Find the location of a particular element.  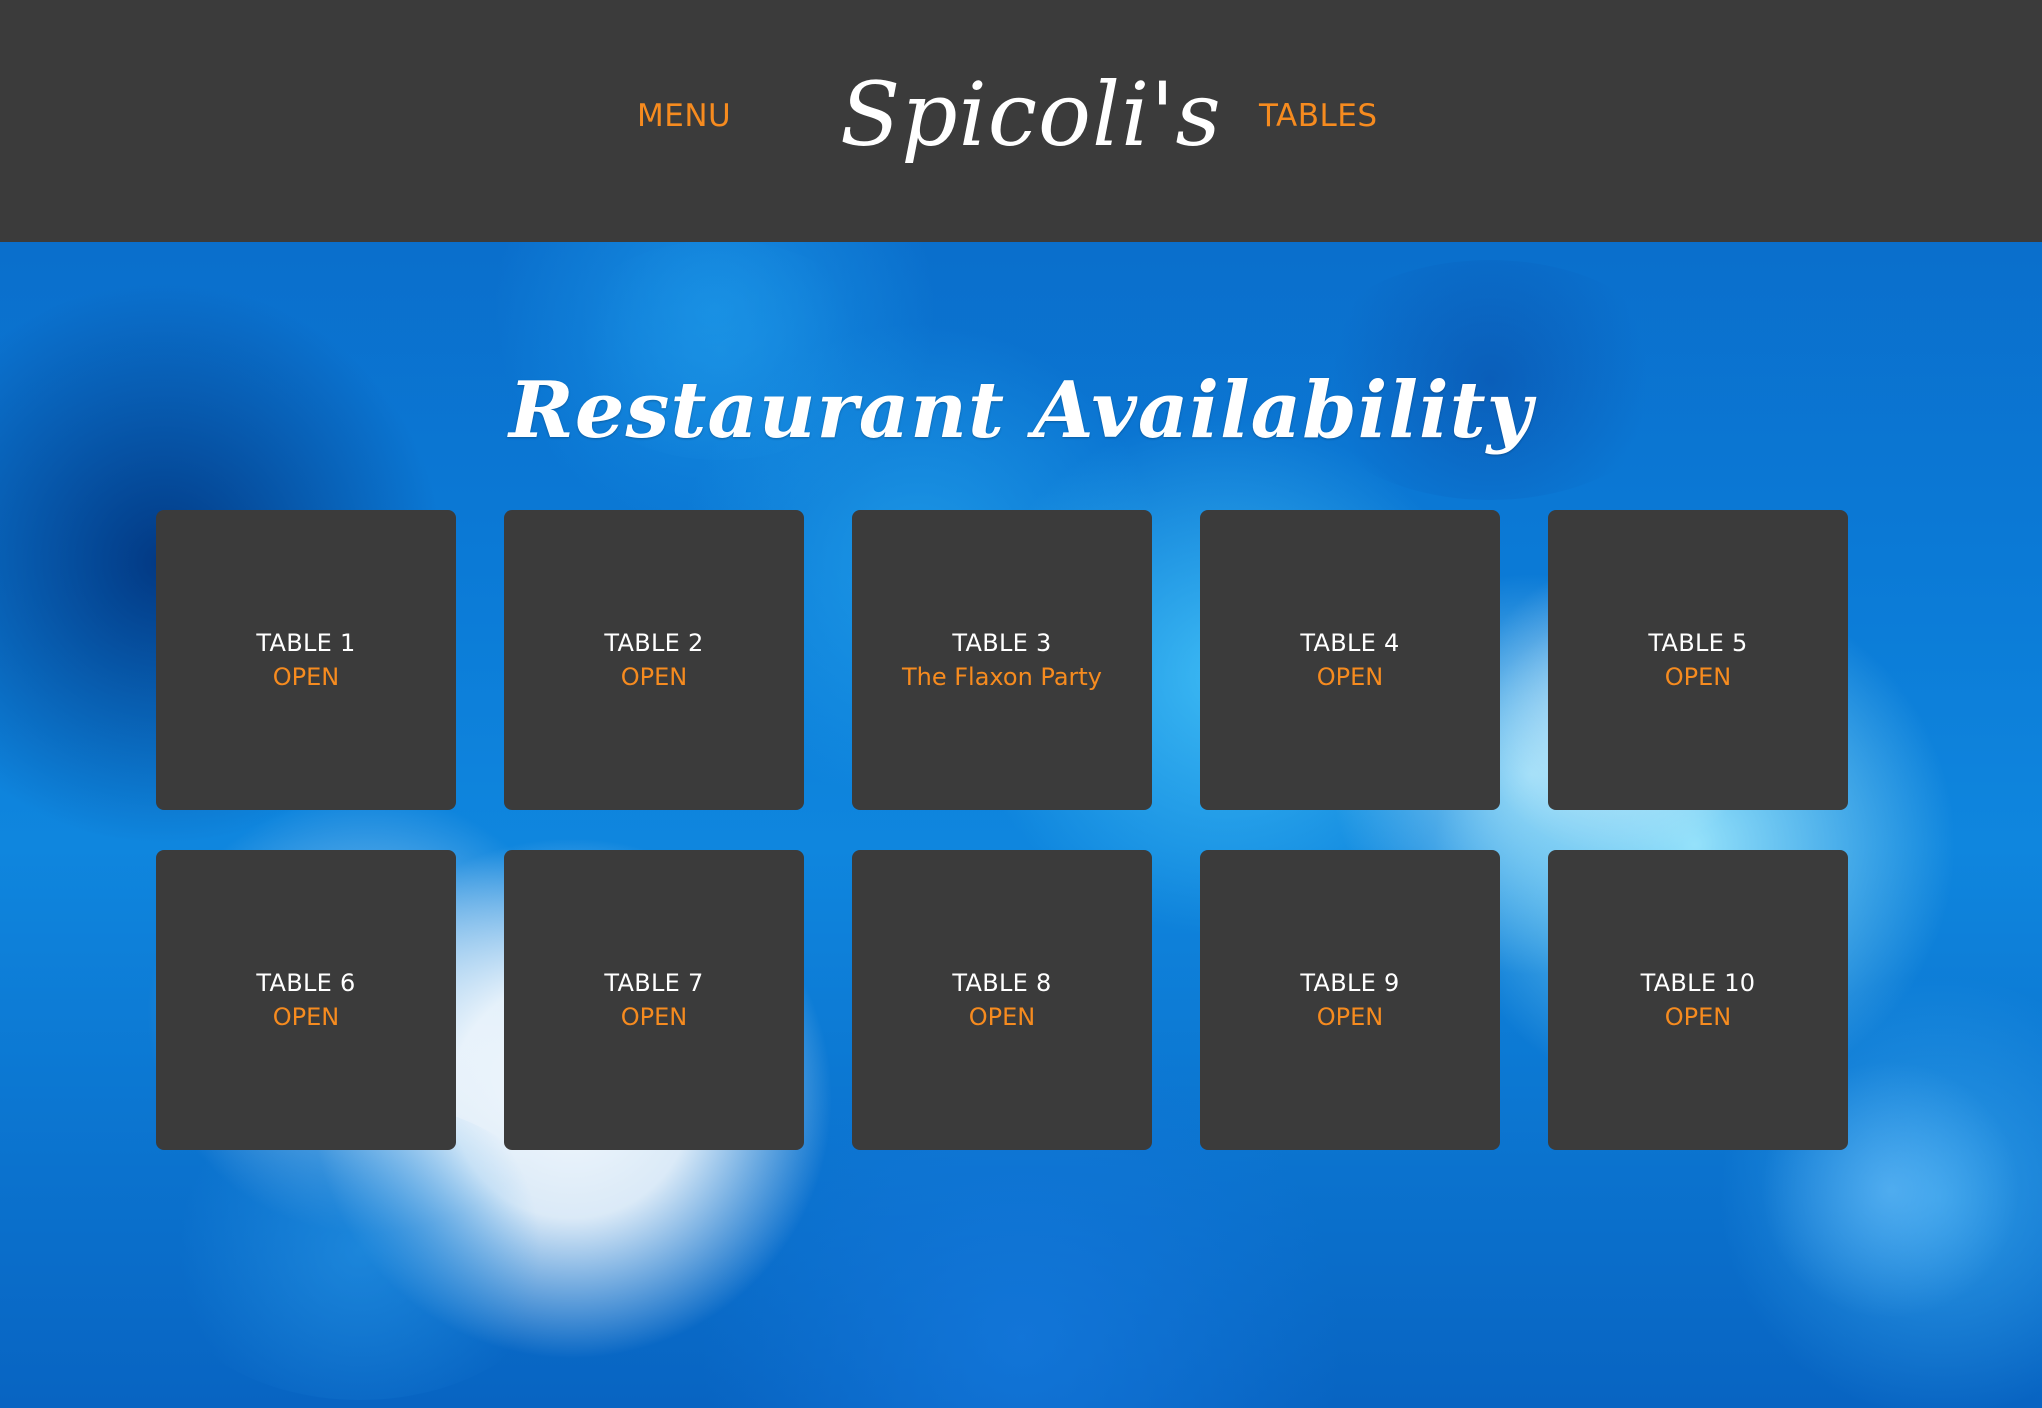

table-status: The Flaxon Party is located at coordinates (1001, 677).